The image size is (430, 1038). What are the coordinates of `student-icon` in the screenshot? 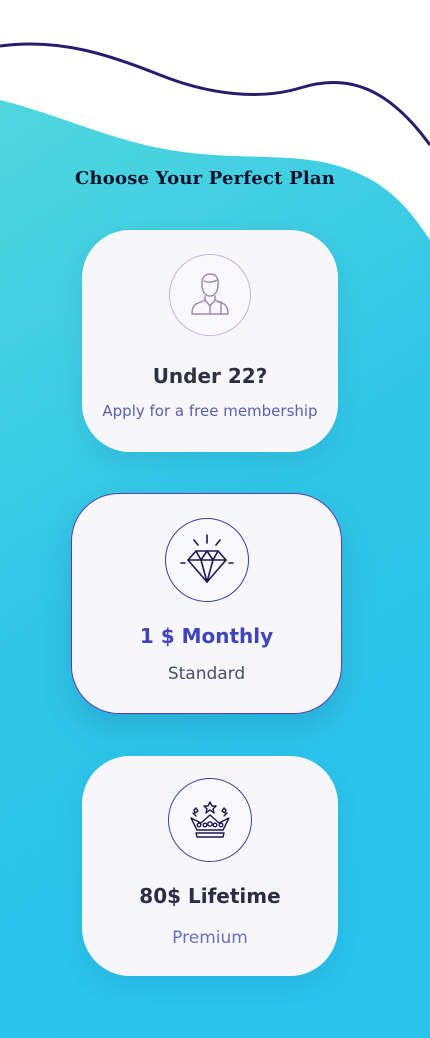 It's located at (210, 295).